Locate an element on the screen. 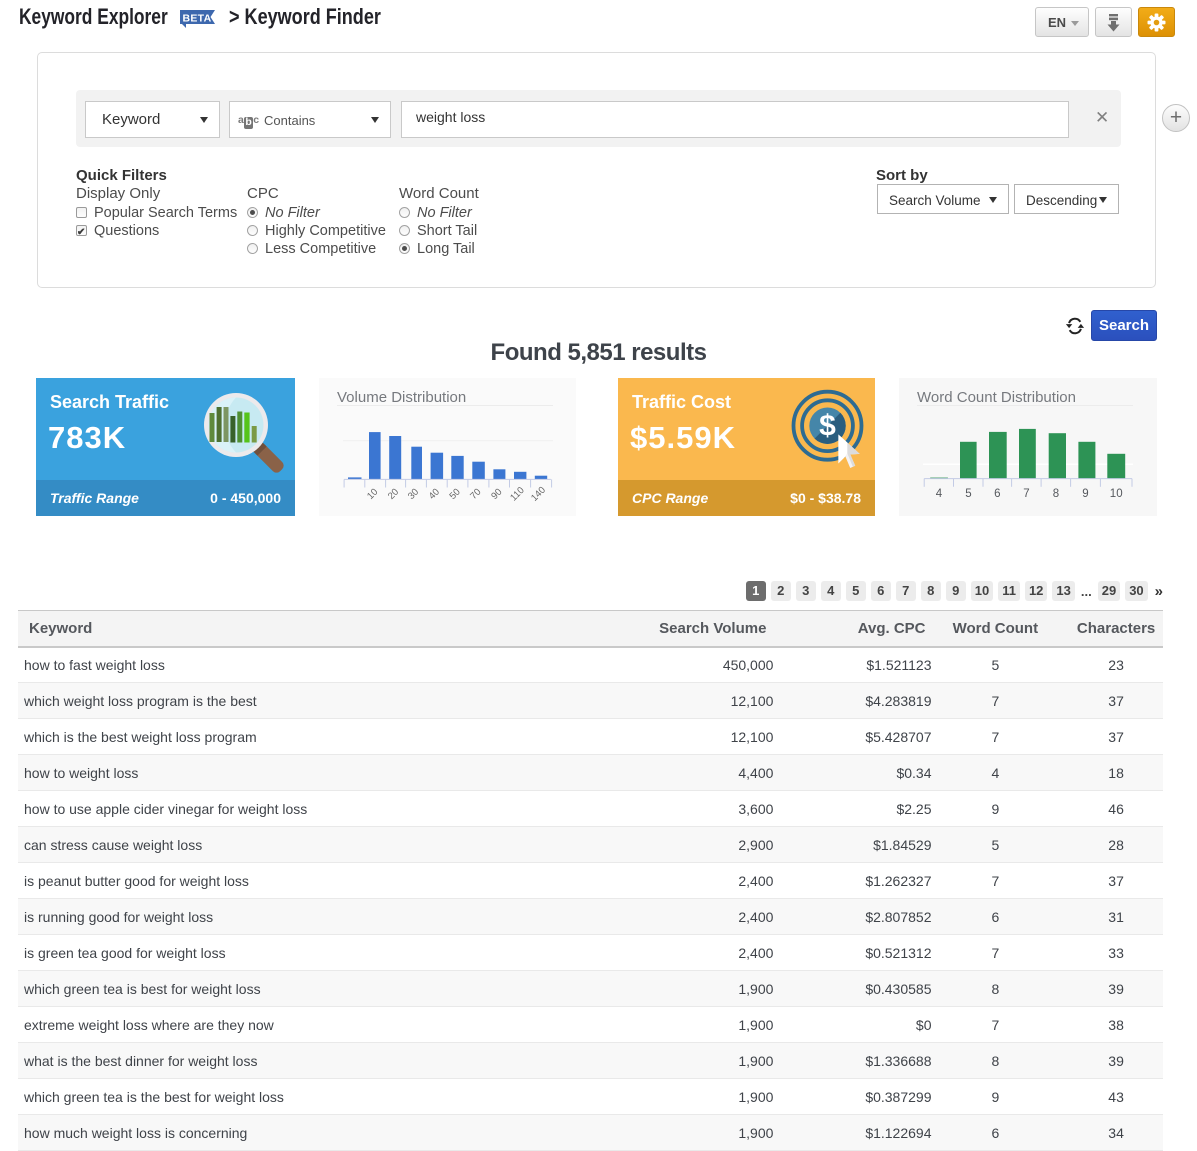 The height and width of the screenshot is (1151, 1197). svg-text: 4 is located at coordinates (939, 494).